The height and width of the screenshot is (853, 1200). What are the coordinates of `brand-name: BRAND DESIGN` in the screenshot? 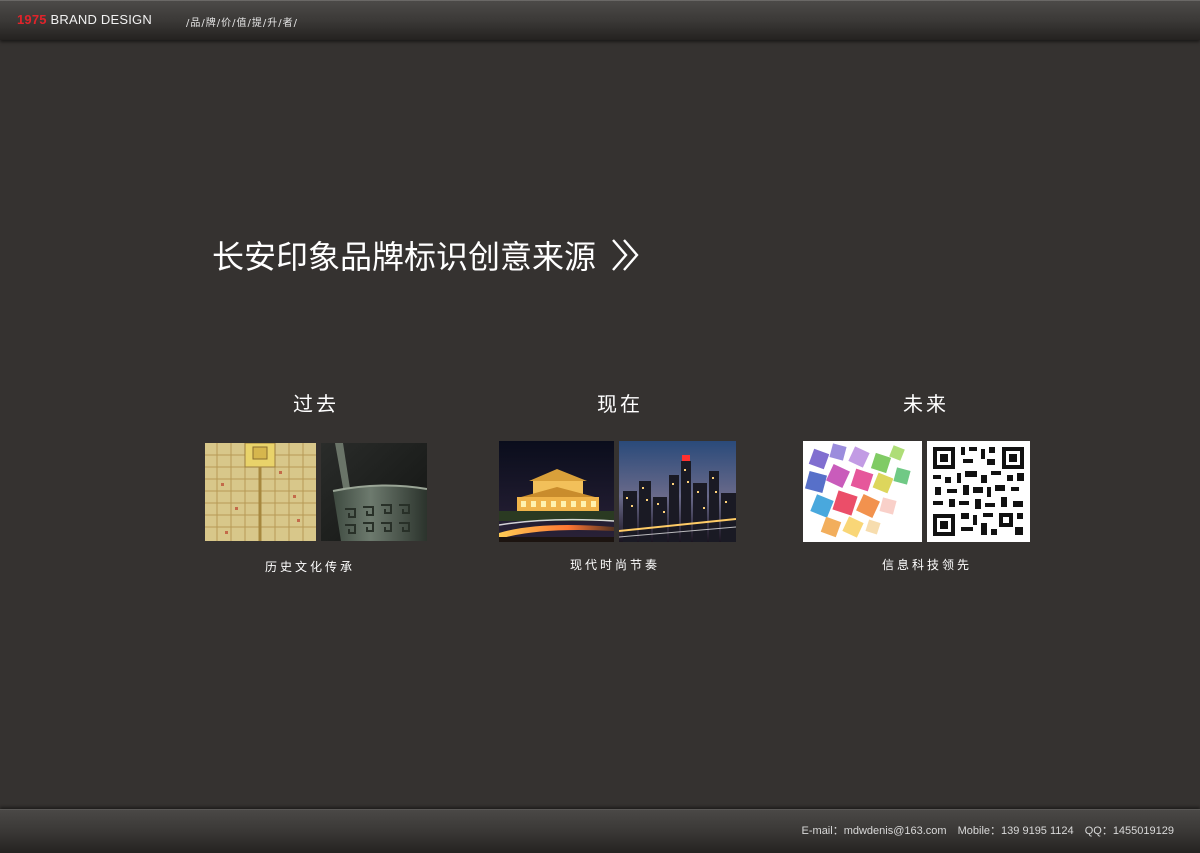 It's located at (101, 19).